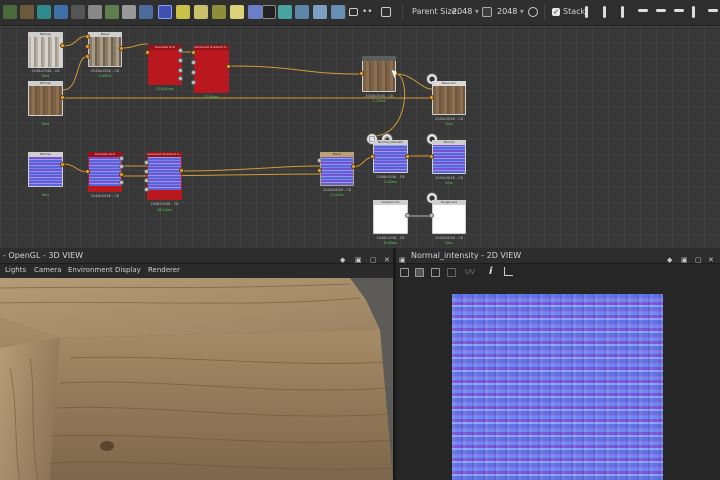 The width and height of the screenshot is (720, 480). I want to click on save-icon, so click(419, 272).